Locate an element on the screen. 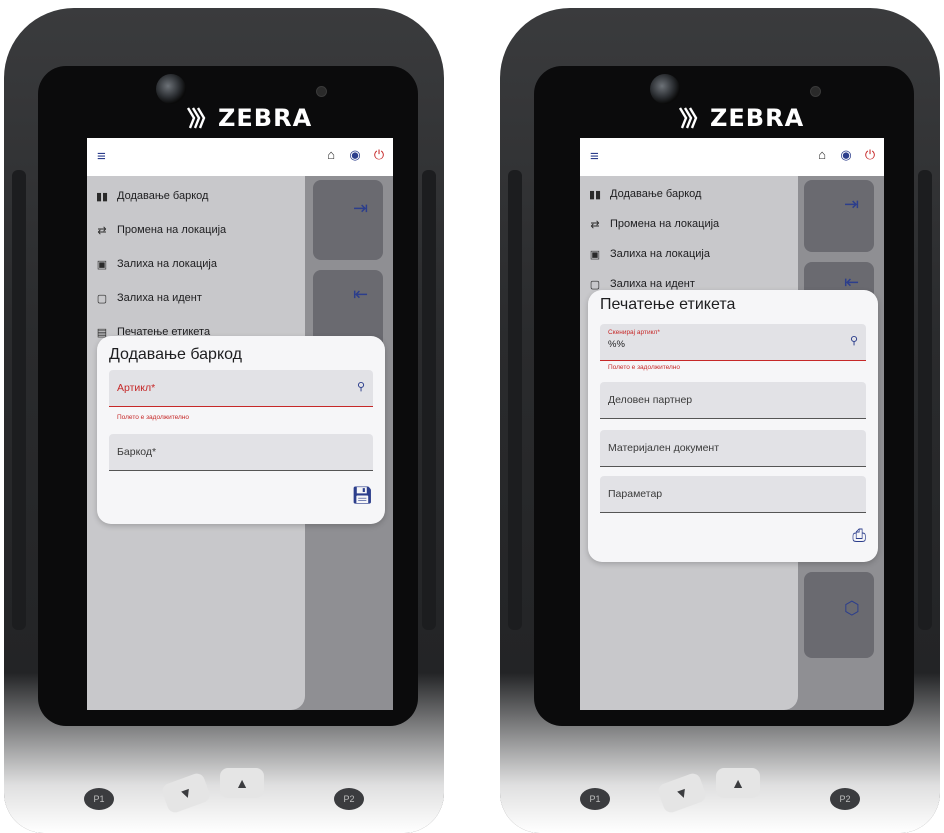  field-value: %% is located at coordinates (616, 344).